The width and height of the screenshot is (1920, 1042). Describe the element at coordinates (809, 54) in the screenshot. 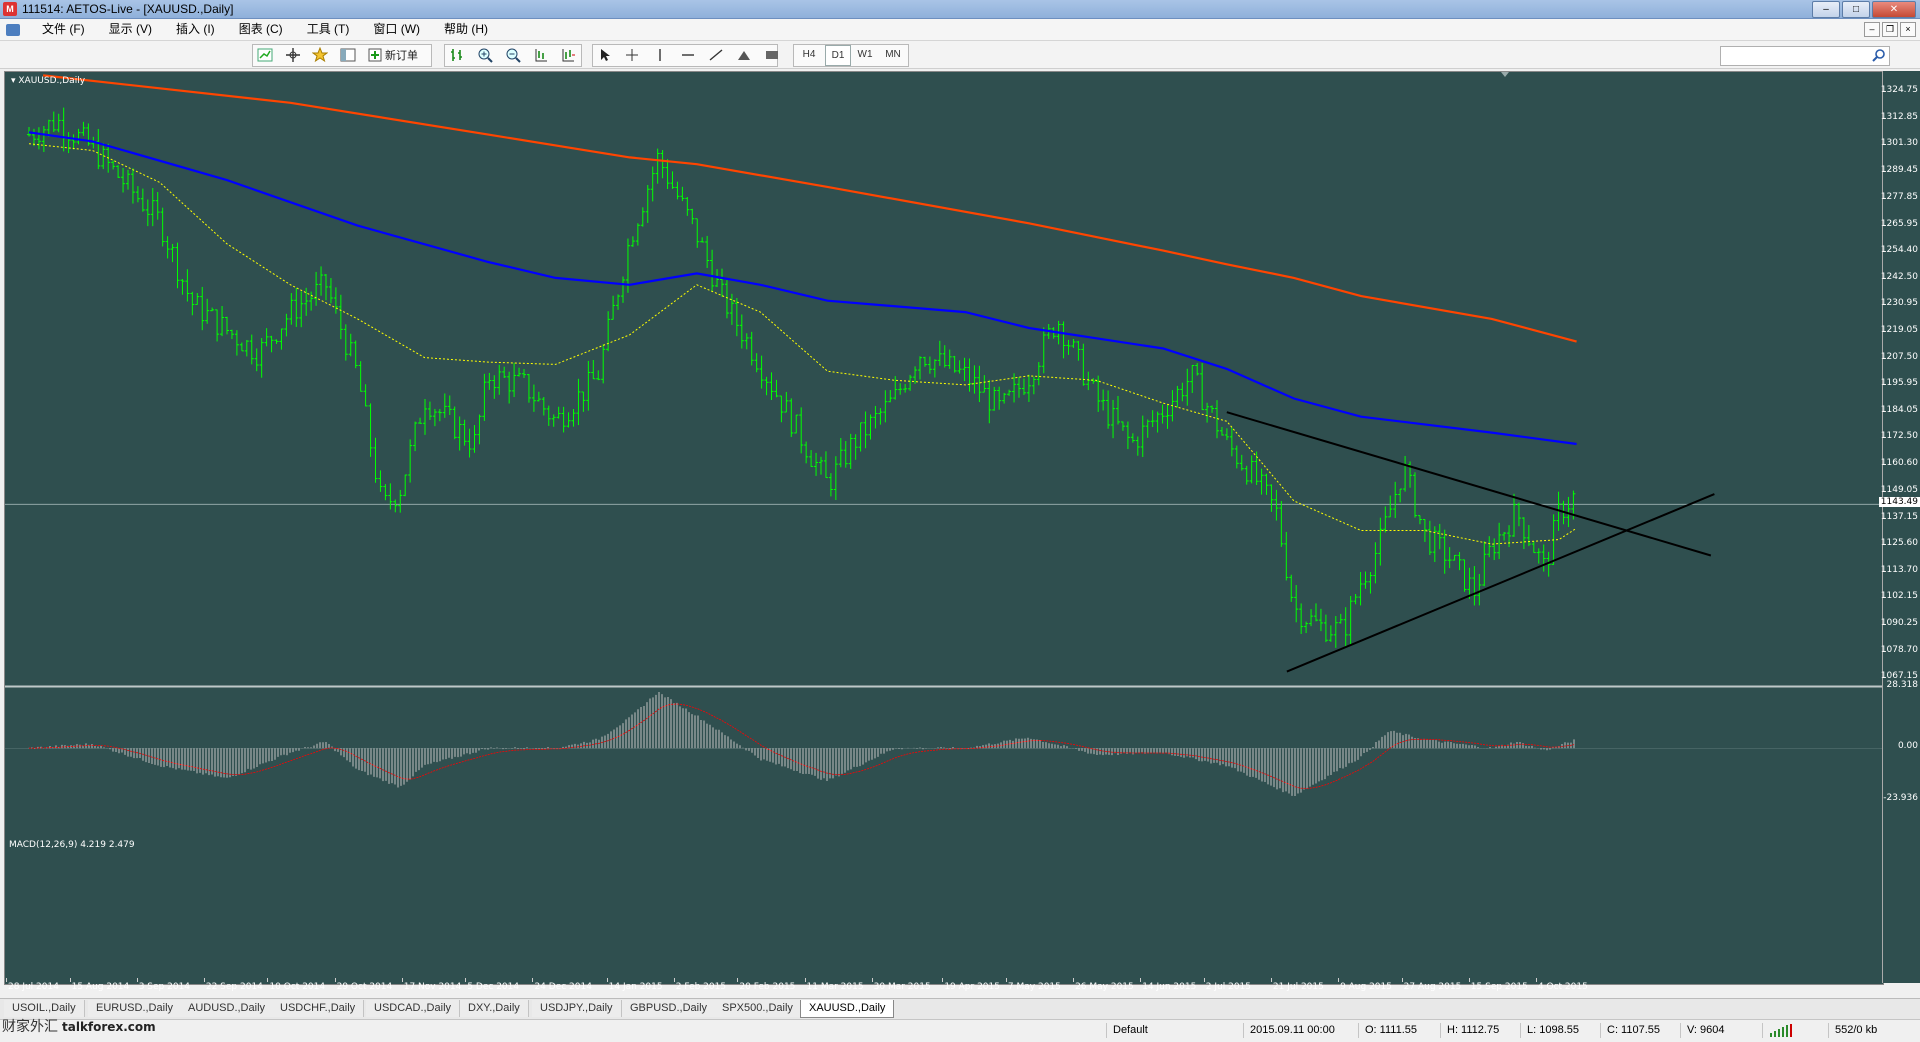

I see `timeframe-h4: H4` at that location.